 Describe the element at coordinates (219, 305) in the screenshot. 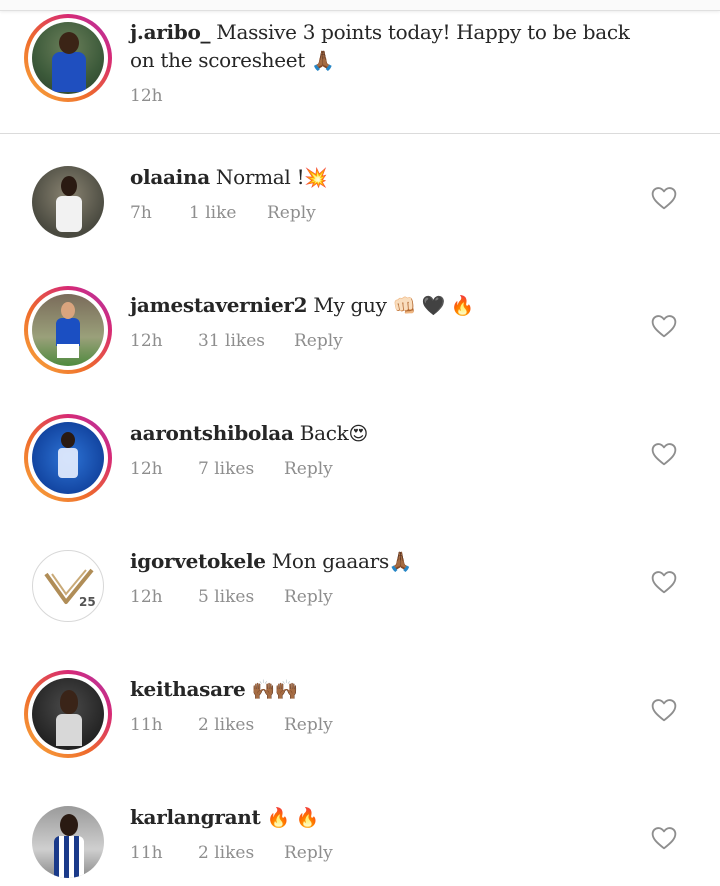

I see `comment-username: jamestavernier2` at that location.